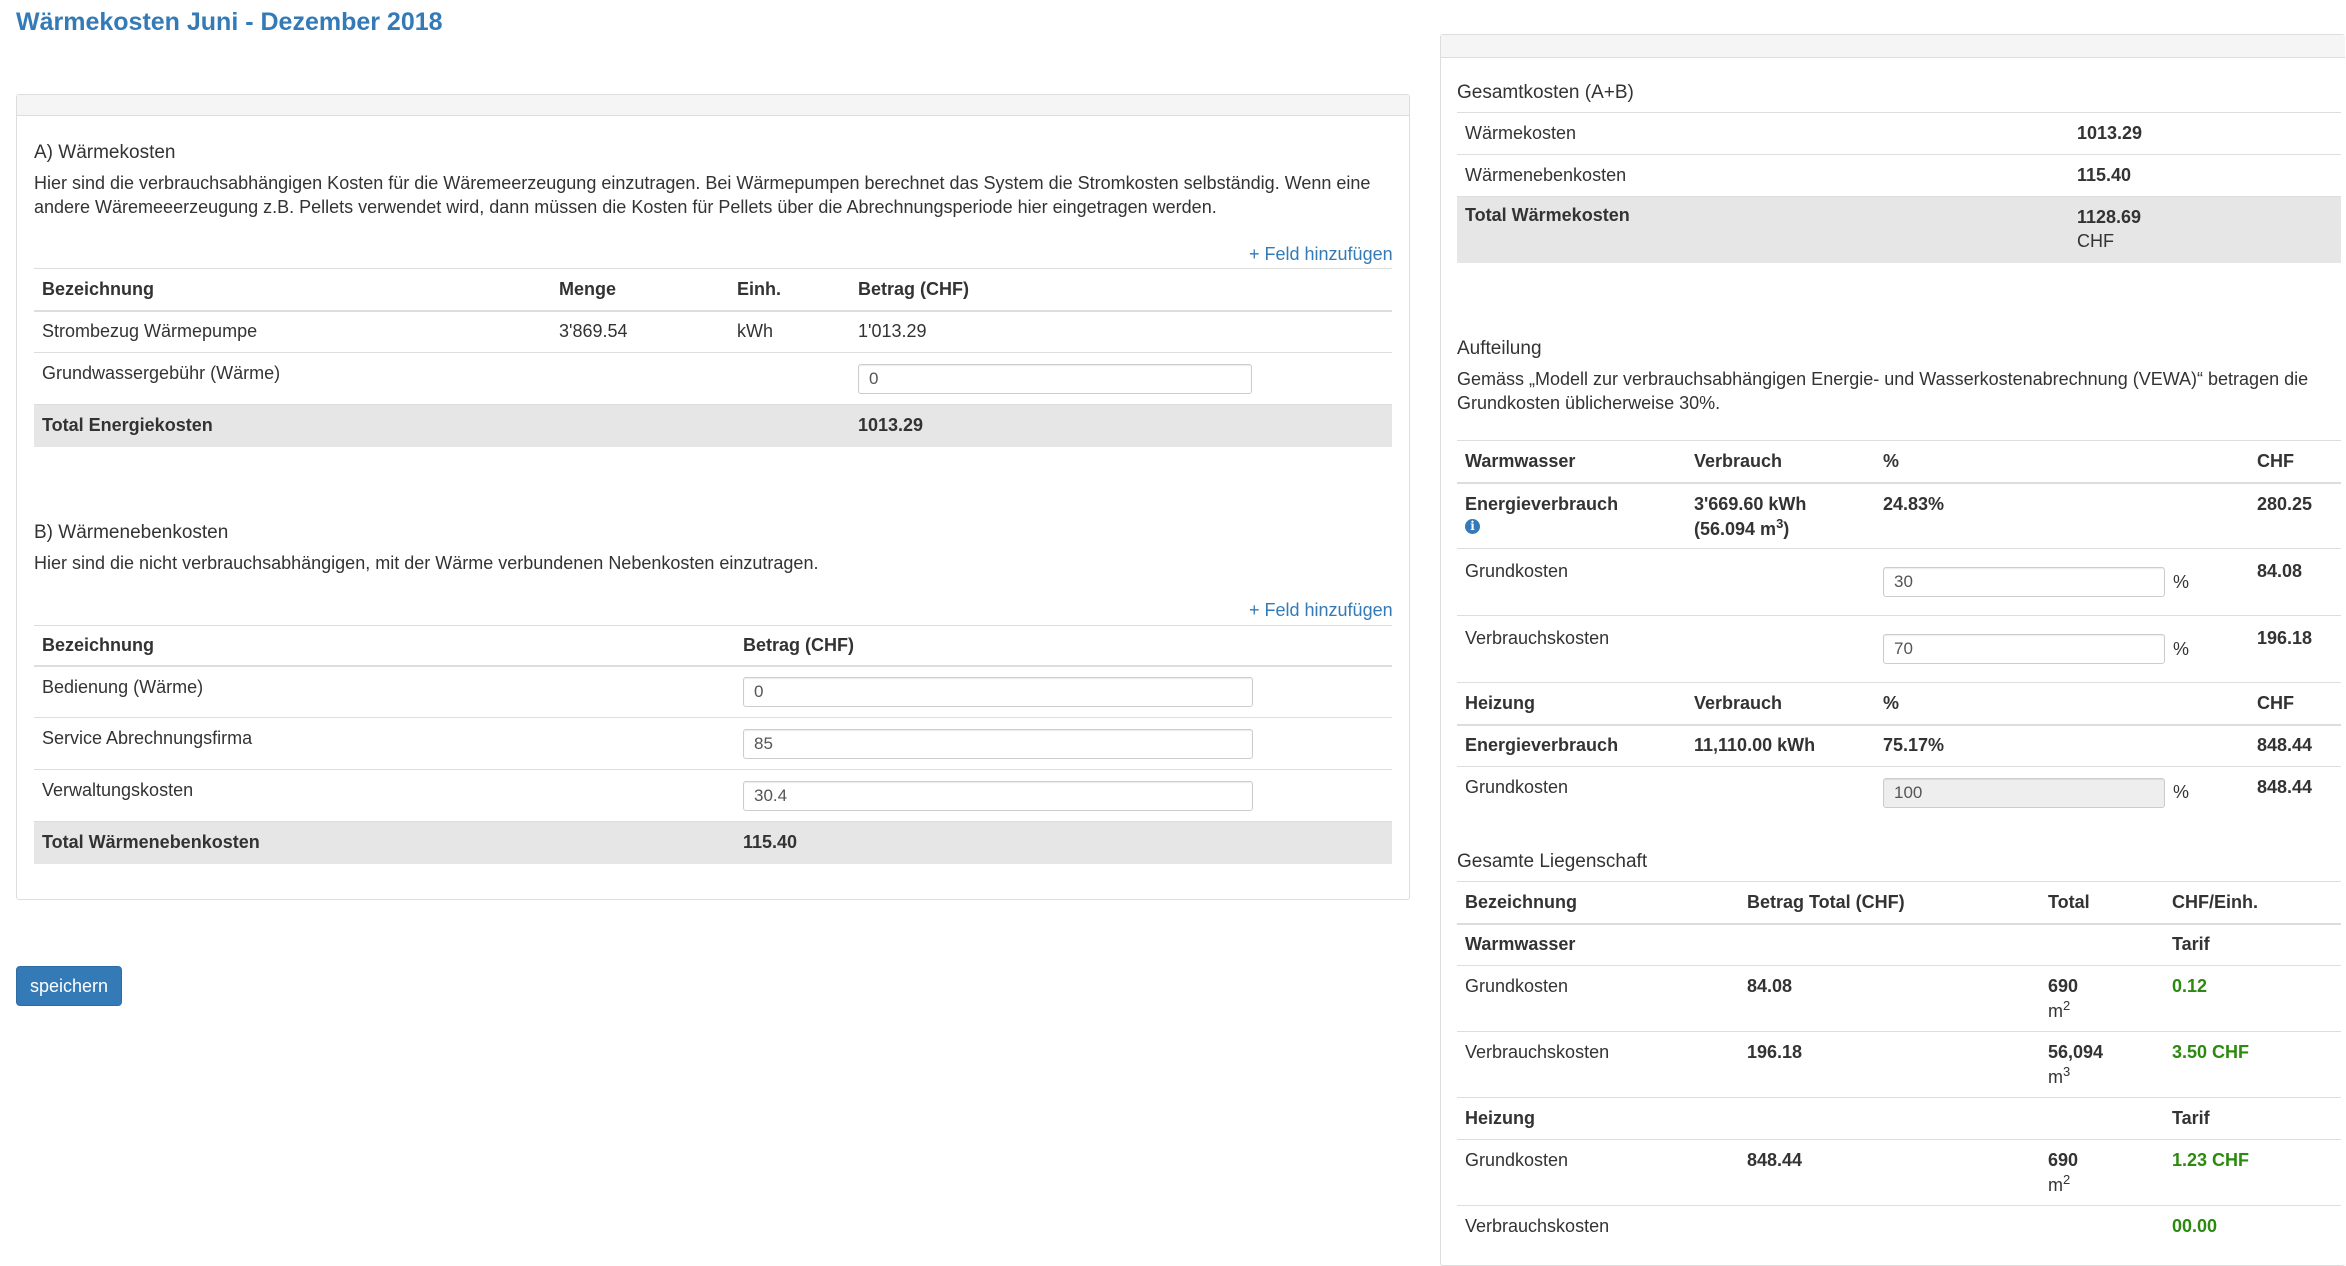 The height and width of the screenshot is (1266, 2346). Describe the element at coordinates (2067, 1071) in the screenshot. I see `unit-exponent: 3` at that location.